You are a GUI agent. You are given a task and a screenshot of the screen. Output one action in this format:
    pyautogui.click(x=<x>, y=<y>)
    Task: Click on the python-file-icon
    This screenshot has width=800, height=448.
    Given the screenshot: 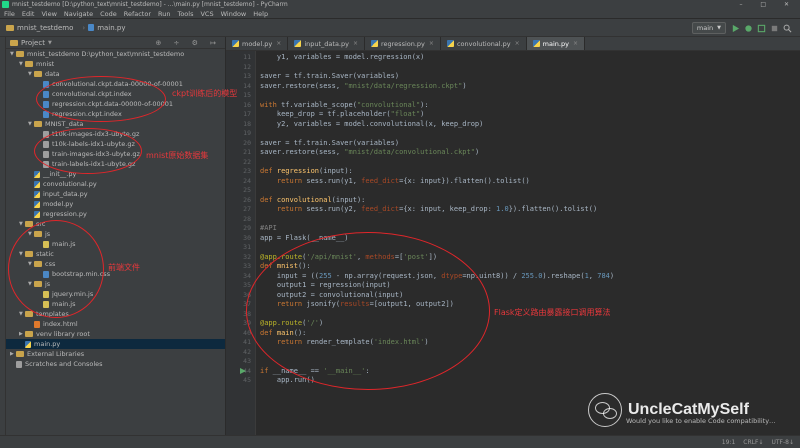 What is the action you would take?
    pyautogui.click(x=37, y=174)
    